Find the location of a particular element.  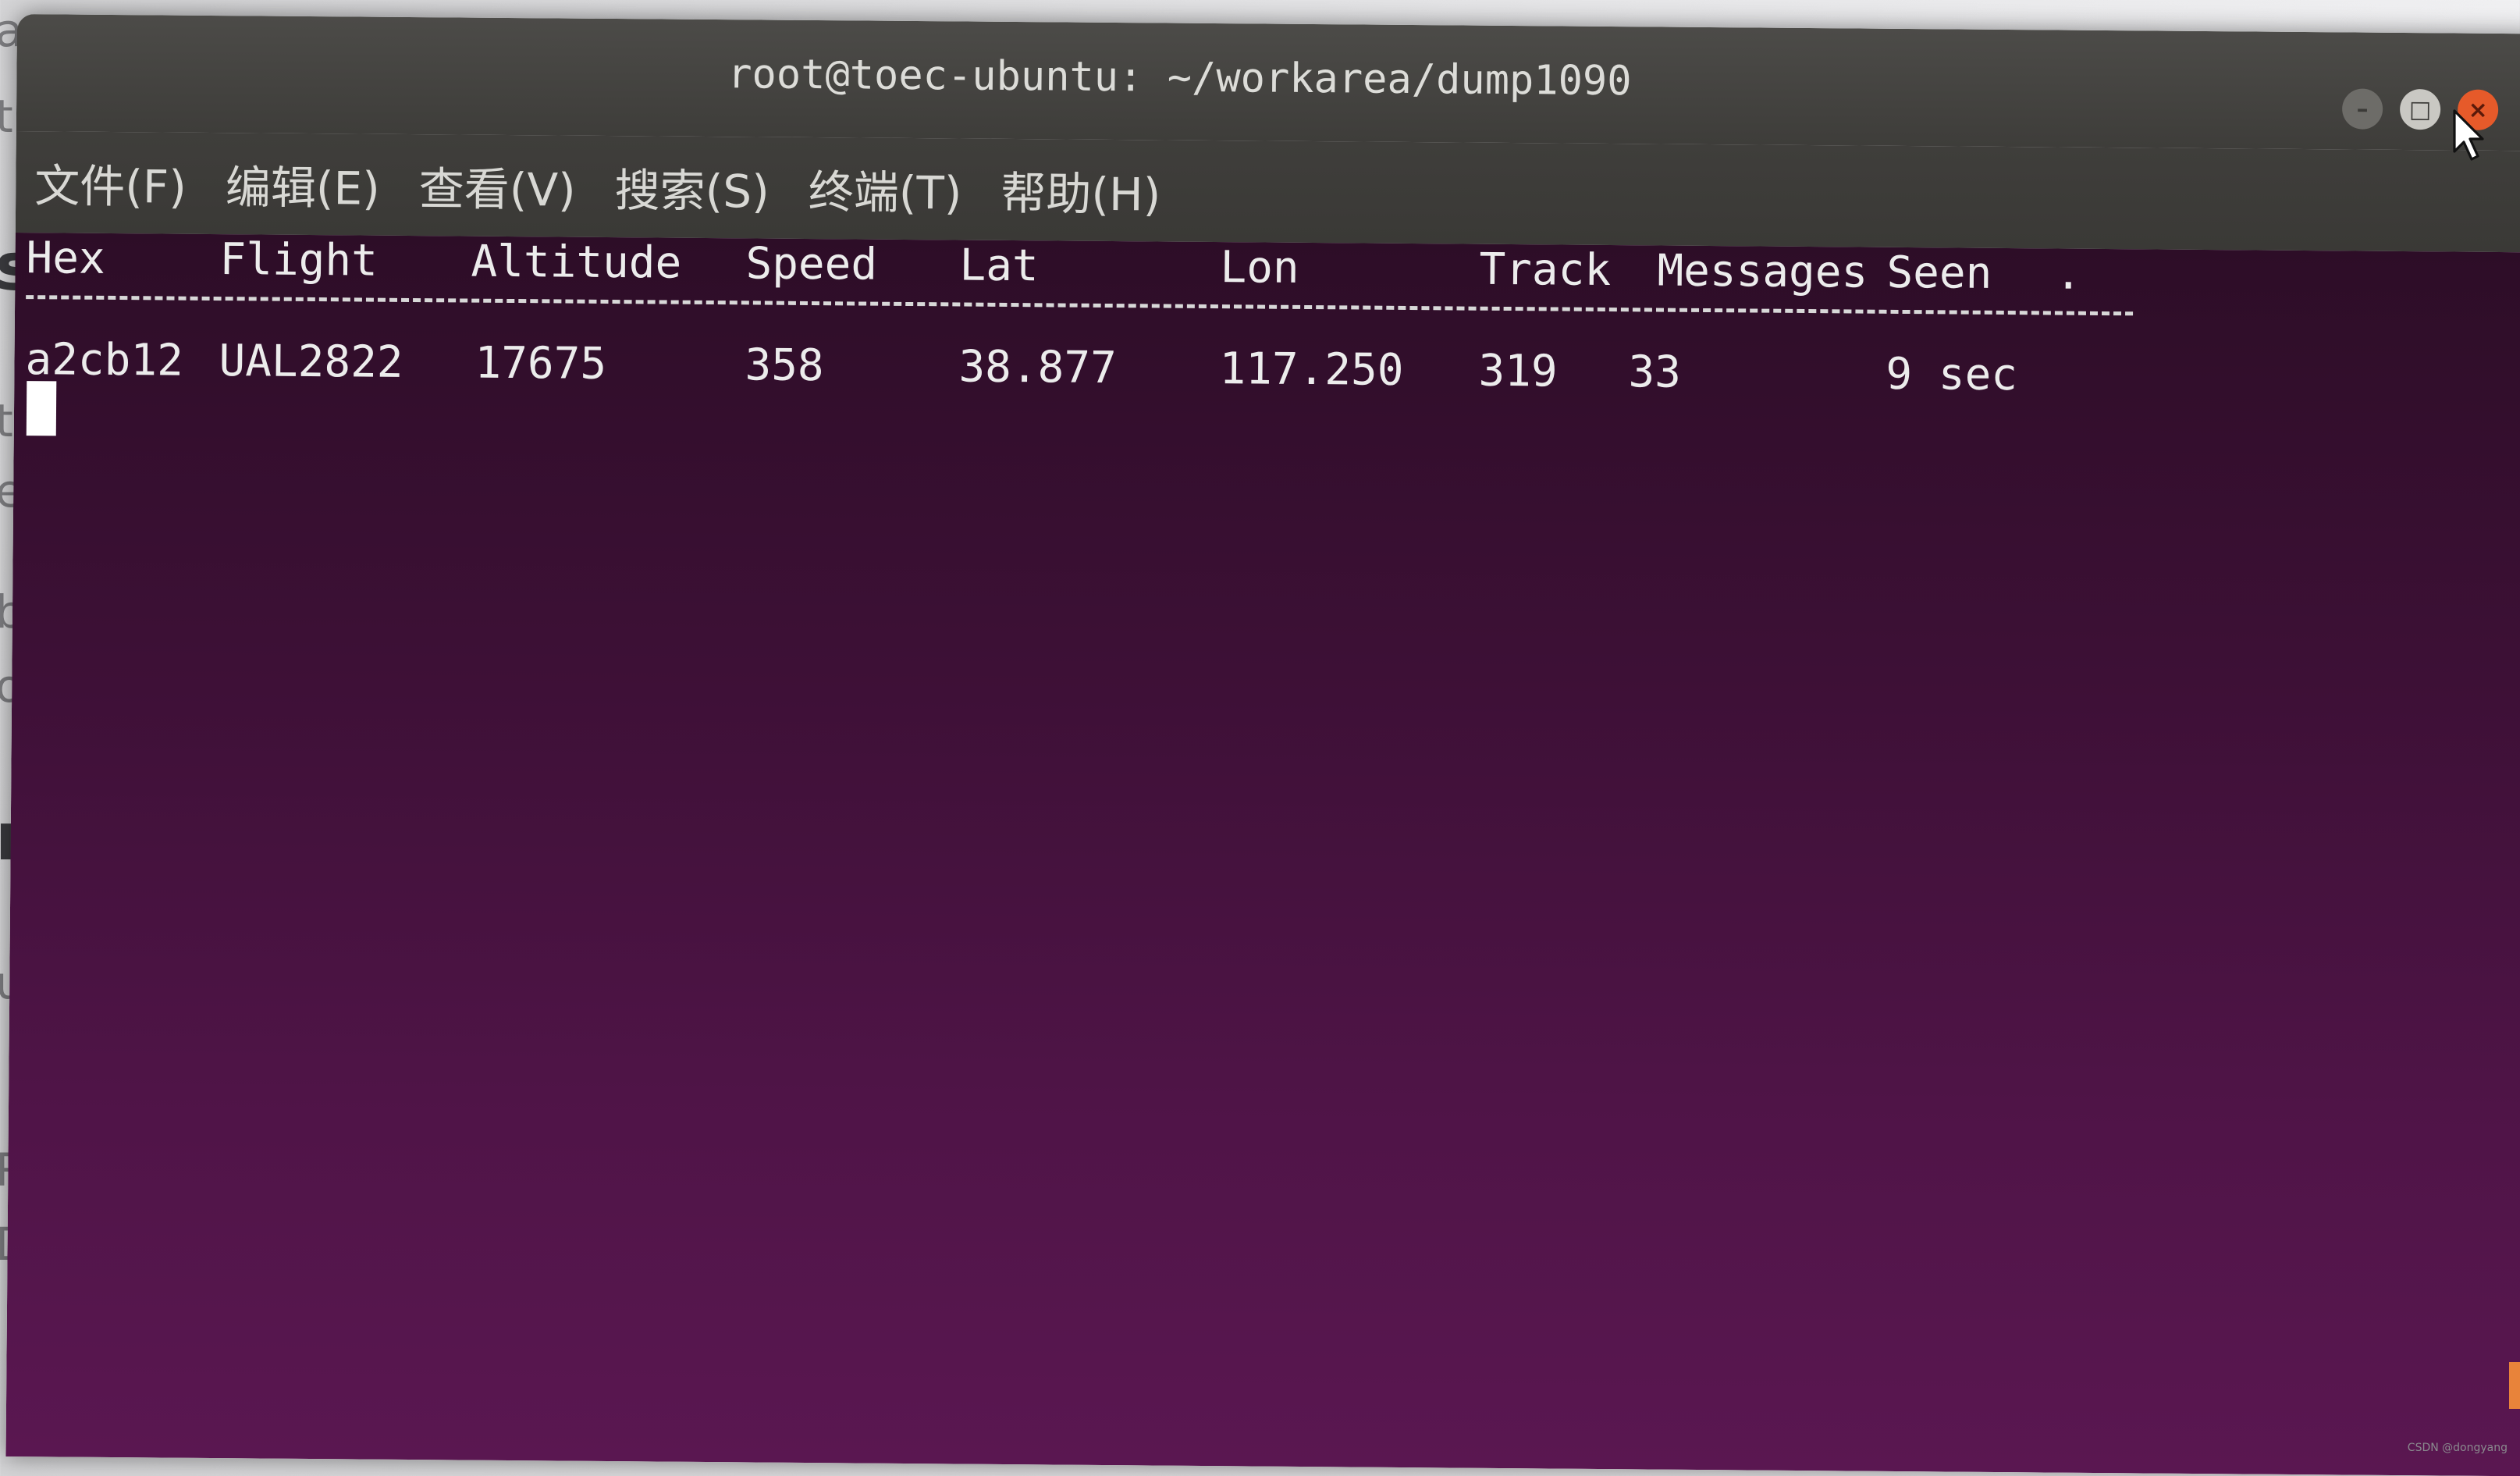

column-header-hex: Hex is located at coordinates (66, 258).